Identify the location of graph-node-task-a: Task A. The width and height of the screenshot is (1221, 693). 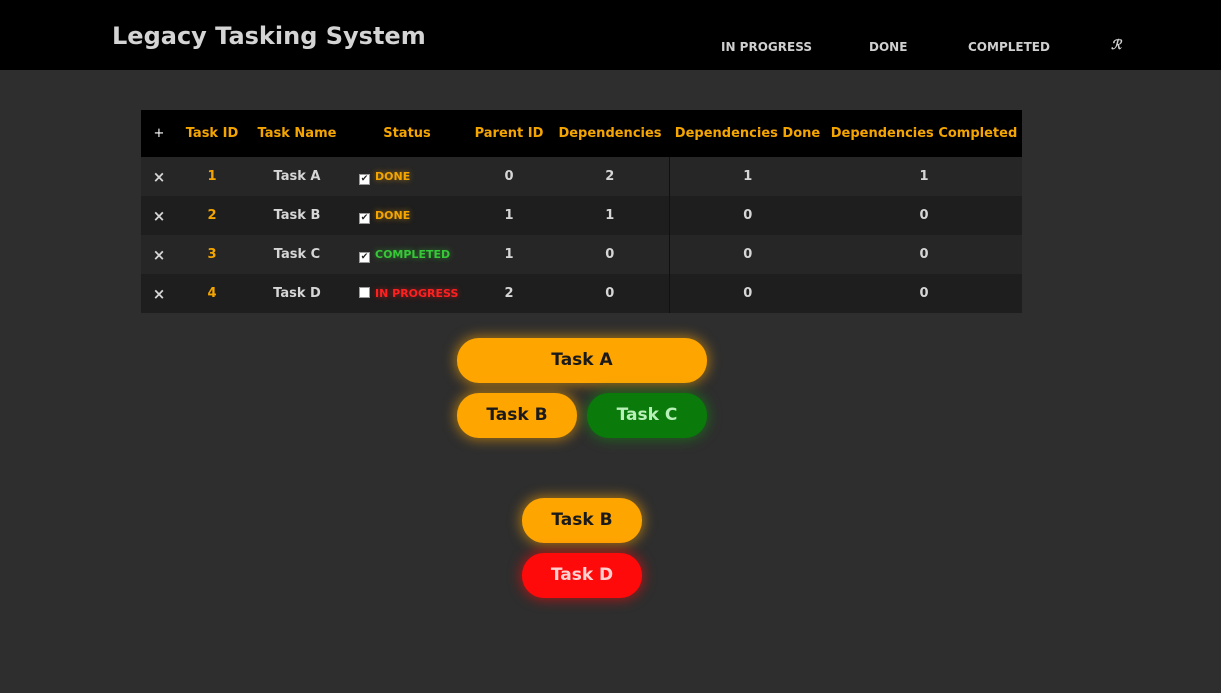
(582, 360).